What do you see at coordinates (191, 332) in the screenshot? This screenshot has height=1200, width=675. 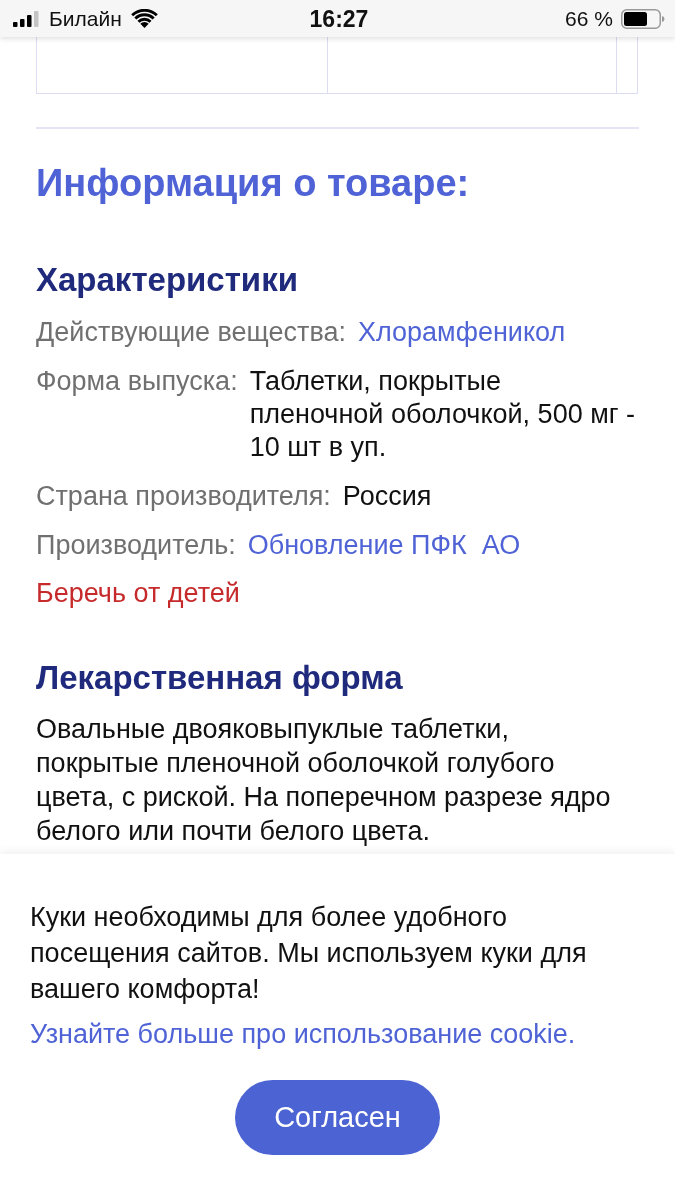 I see `field-label: Действующие вещества:` at bounding box center [191, 332].